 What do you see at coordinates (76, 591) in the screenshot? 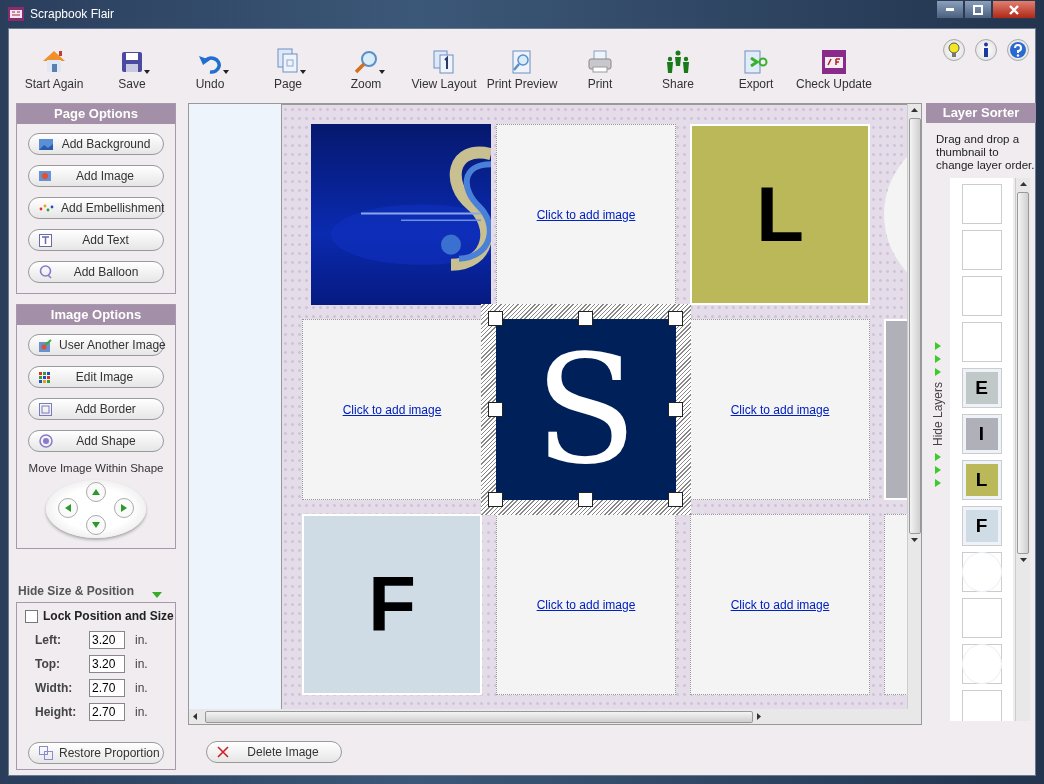
I see `section-toggle-label: Hide Size & Position` at bounding box center [76, 591].